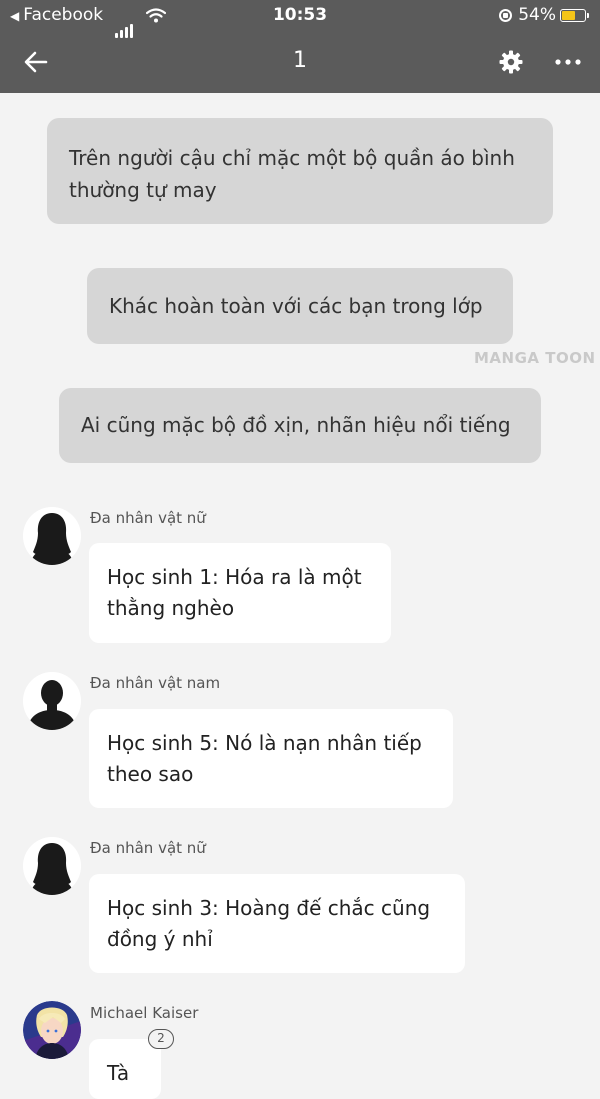  I want to click on male-silhouette-icon, so click(52, 701).